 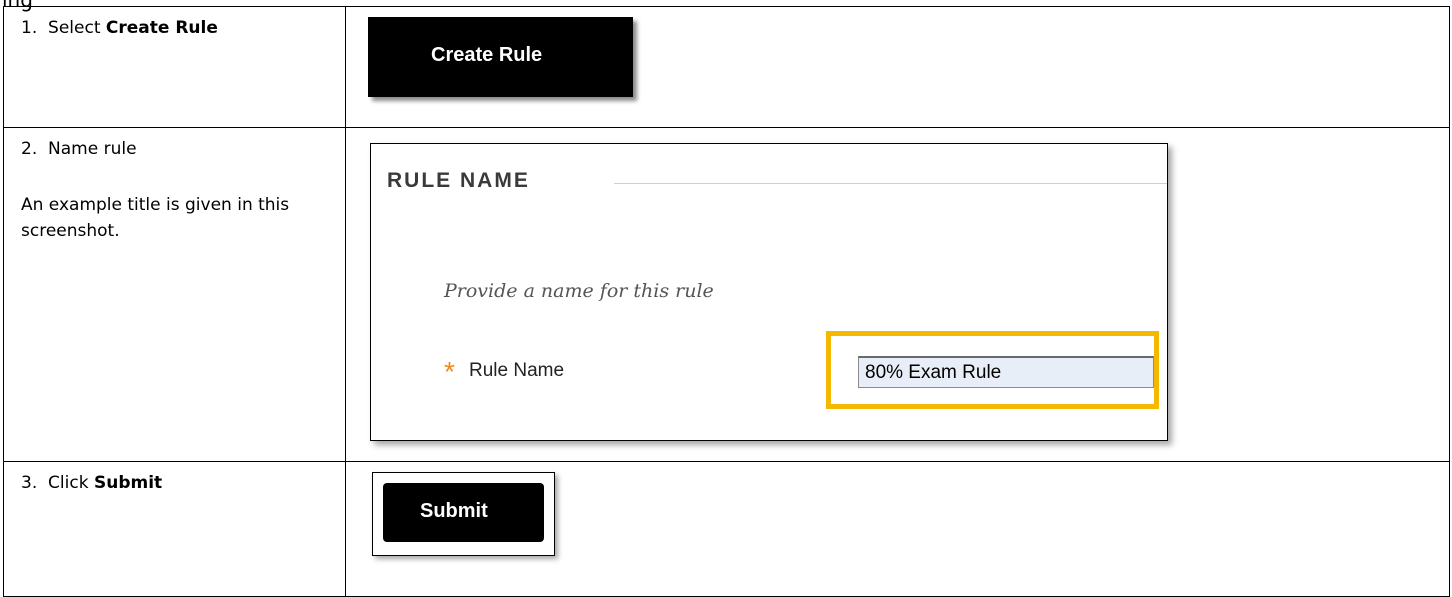 I want to click on step-description: 1. Select Create Rule, so click(x=174, y=67).